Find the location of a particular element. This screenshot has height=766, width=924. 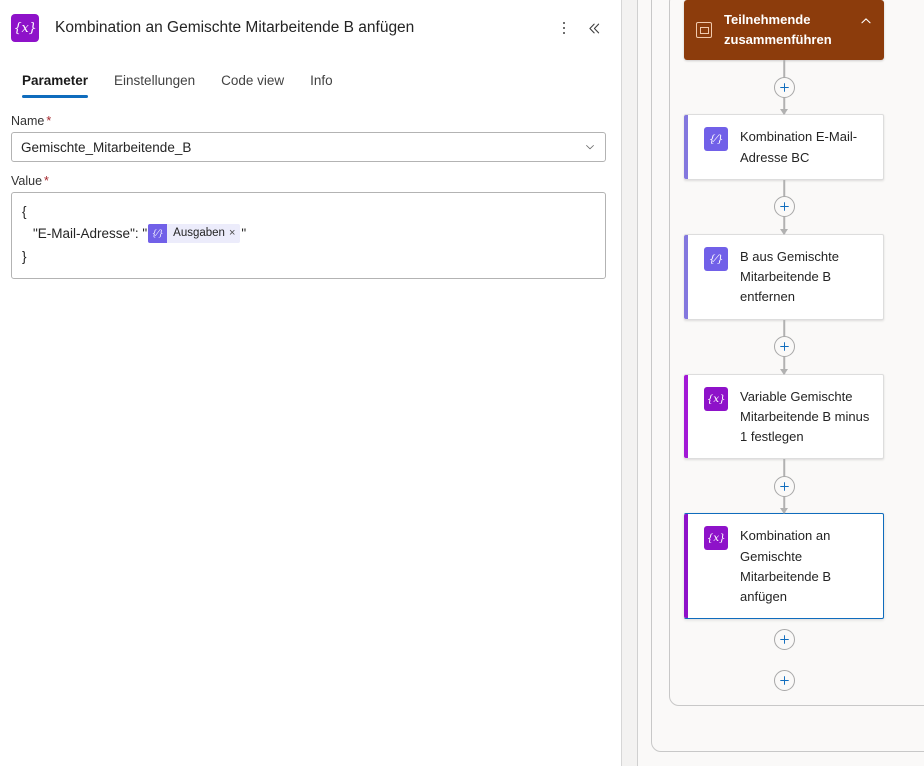

code-line-close-brace: } is located at coordinates (24, 256).